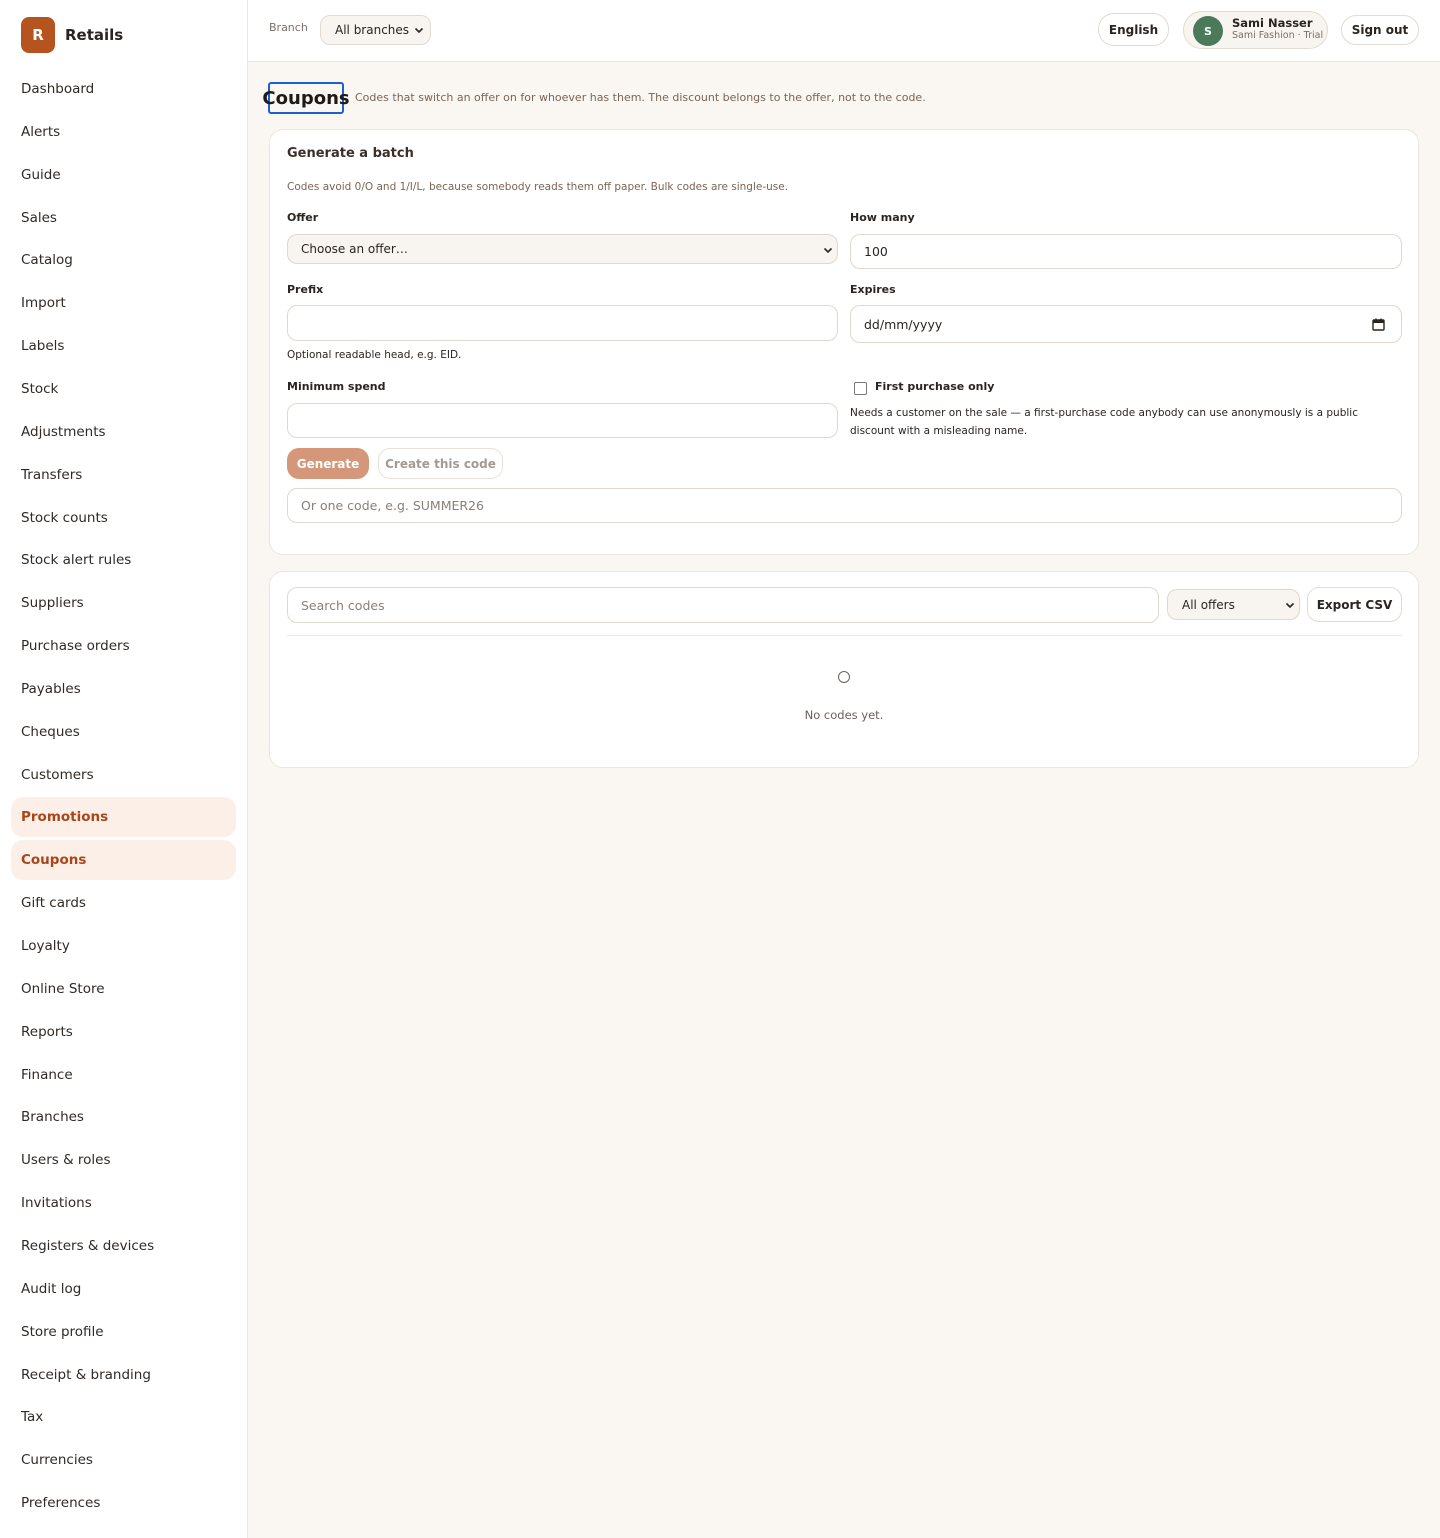 The image size is (1440, 1538). What do you see at coordinates (123, 1032) in the screenshot?
I see `sidebar-item-reports: Reports` at bounding box center [123, 1032].